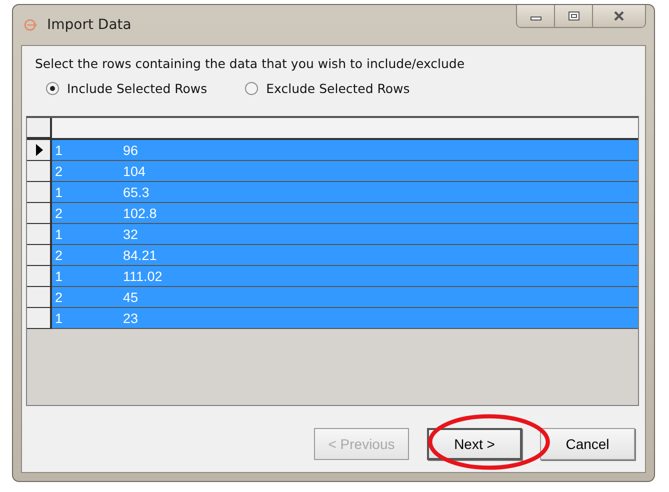 The image size is (669, 492). I want to click on next-button: Next >, so click(474, 444).